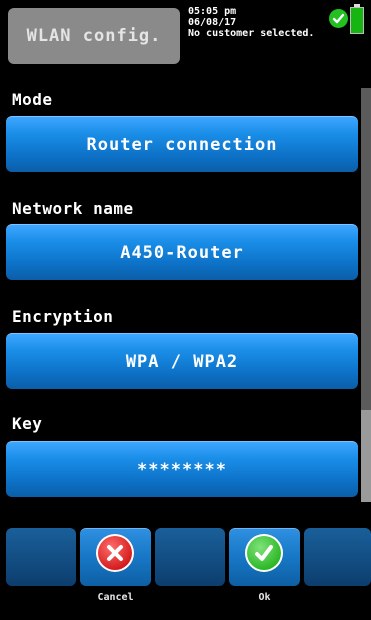  I want to click on mode-label: Mode, so click(32, 99).